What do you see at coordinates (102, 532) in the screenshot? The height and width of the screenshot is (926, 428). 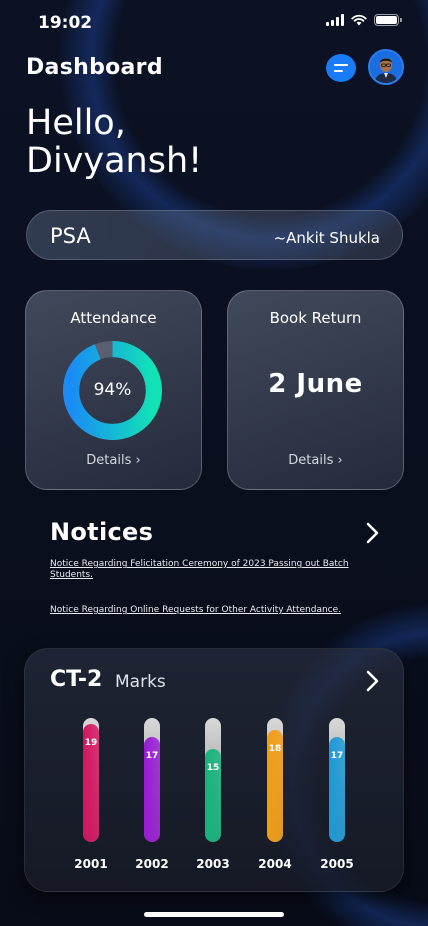 I see `notices-title: Notices` at bounding box center [102, 532].